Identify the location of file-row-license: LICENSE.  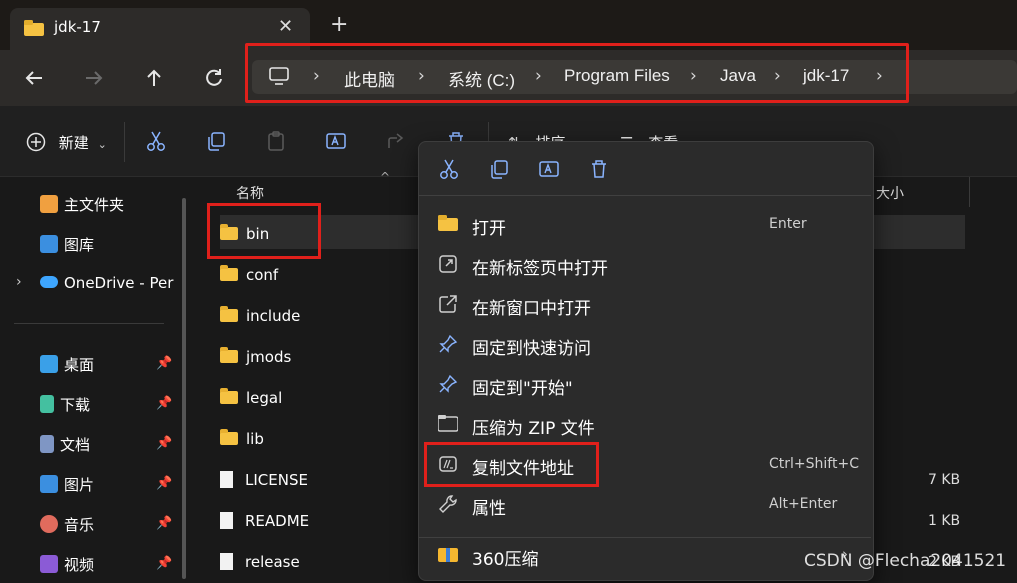
(264, 486).